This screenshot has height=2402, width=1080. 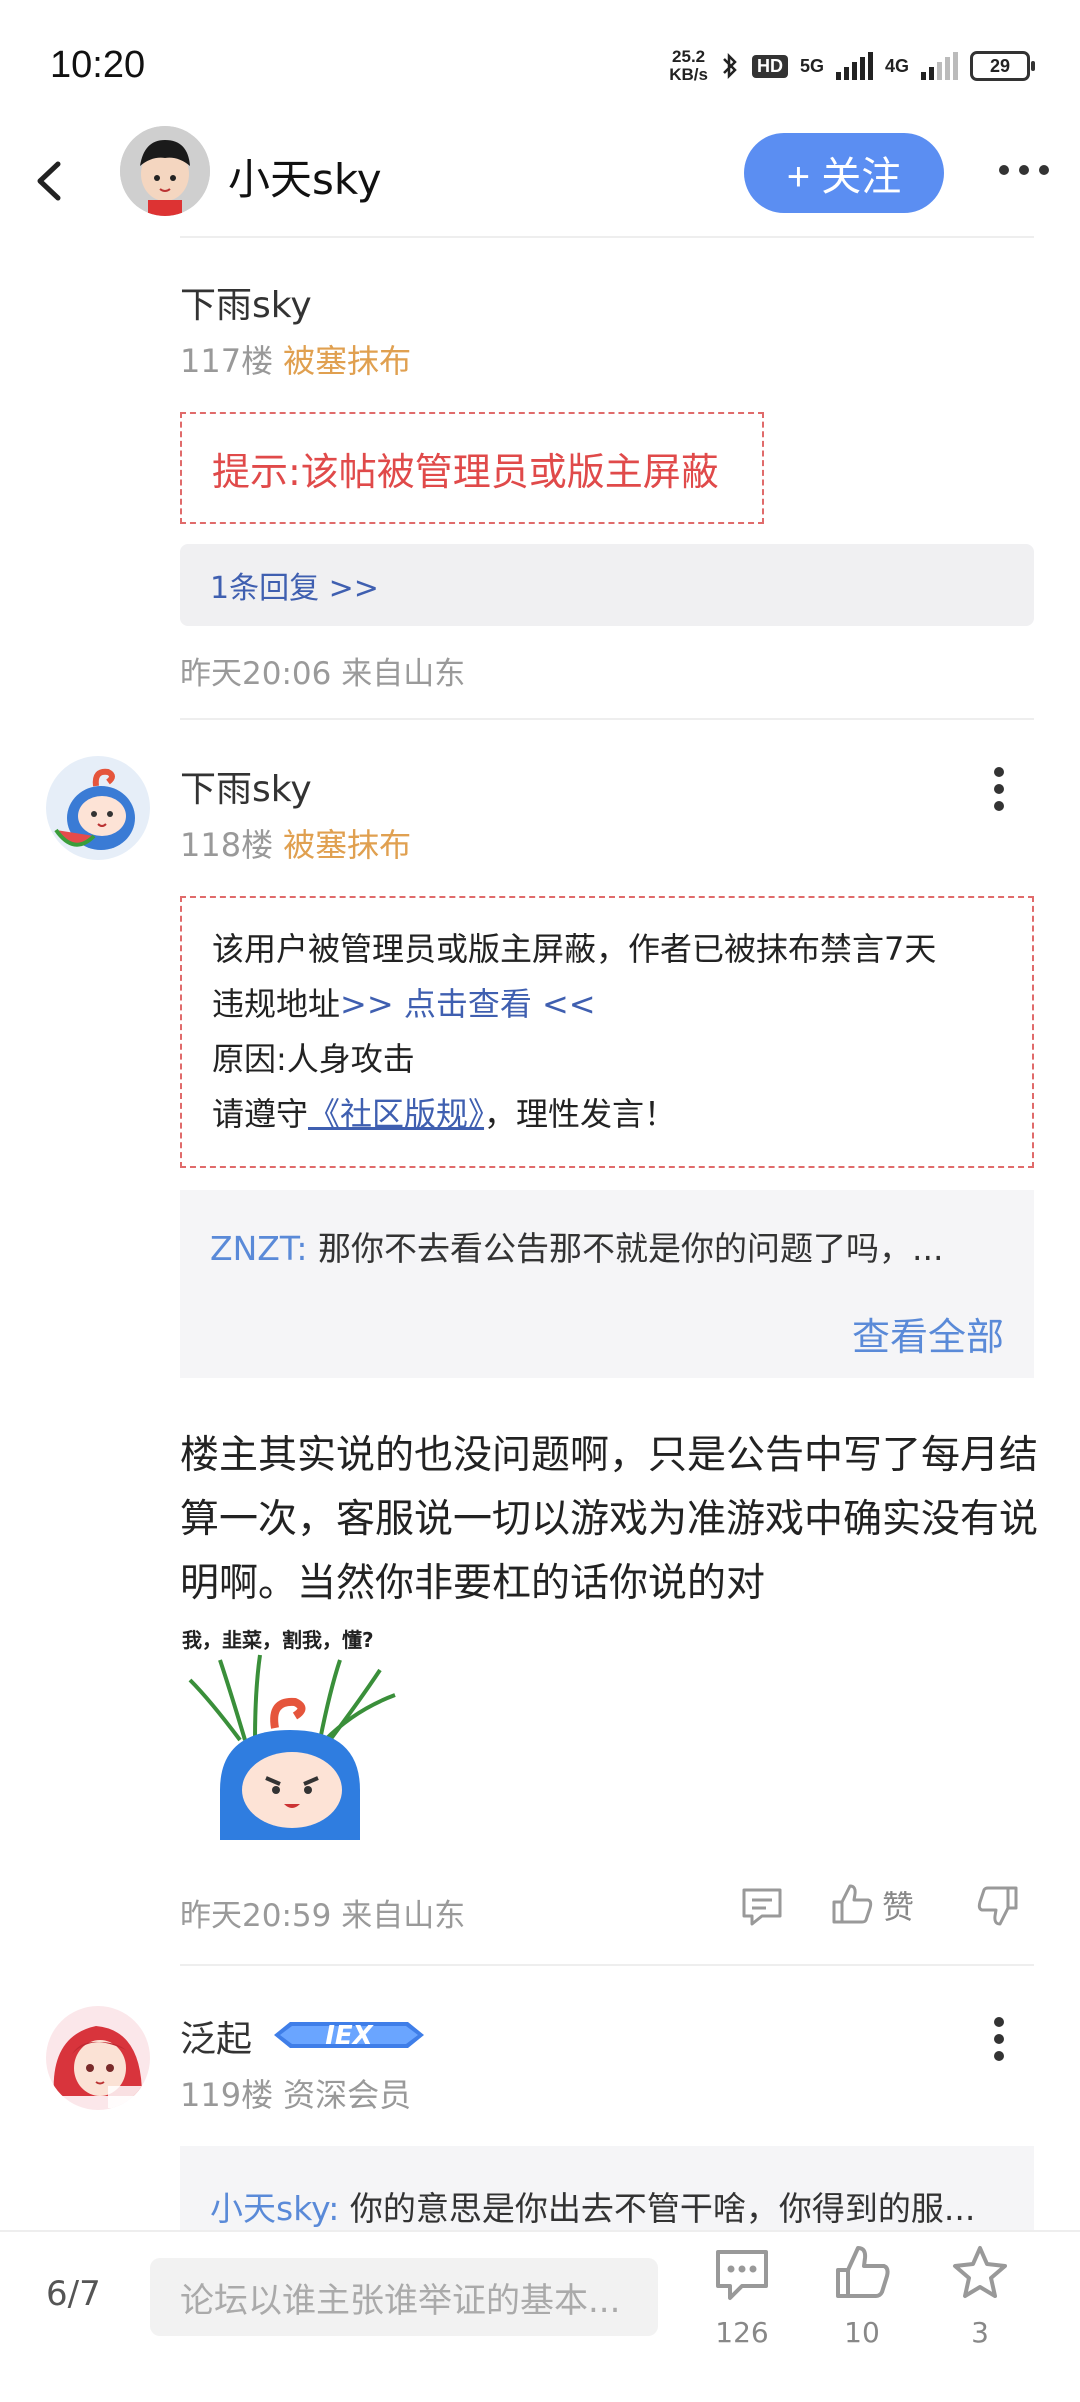 I want to click on header-username: 小天sky, so click(x=305, y=176).